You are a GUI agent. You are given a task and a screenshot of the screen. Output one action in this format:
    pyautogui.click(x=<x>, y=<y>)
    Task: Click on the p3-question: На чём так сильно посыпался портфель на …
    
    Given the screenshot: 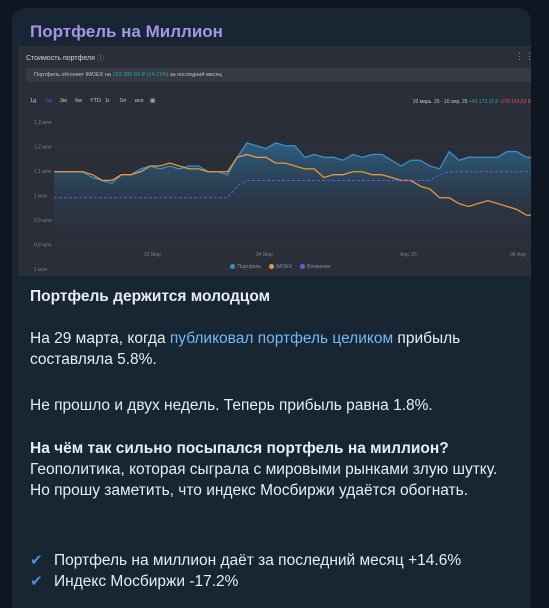 What is the action you would take?
    pyautogui.click(x=239, y=448)
    